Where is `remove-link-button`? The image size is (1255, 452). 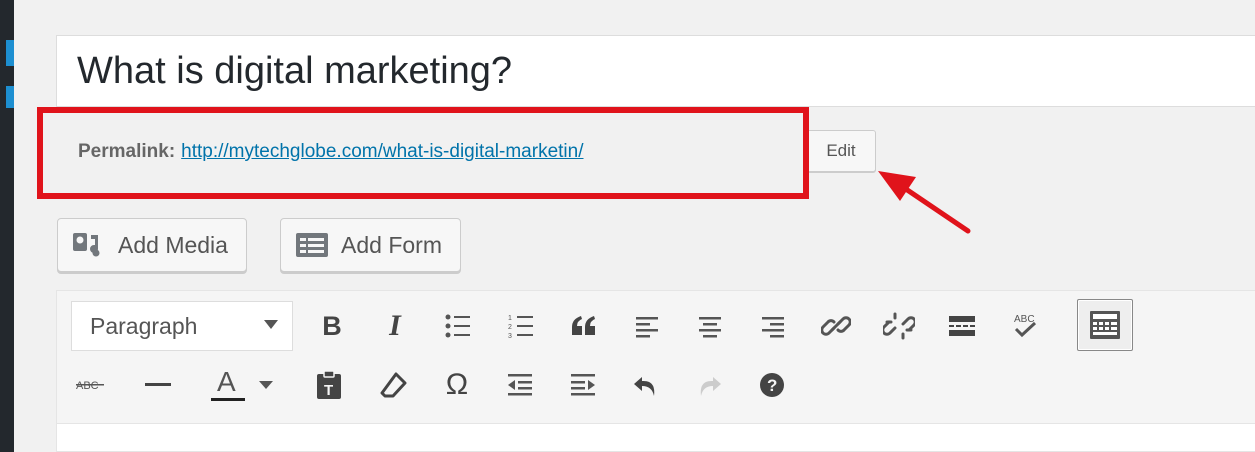 remove-link-button is located at coordinates (899, 326).